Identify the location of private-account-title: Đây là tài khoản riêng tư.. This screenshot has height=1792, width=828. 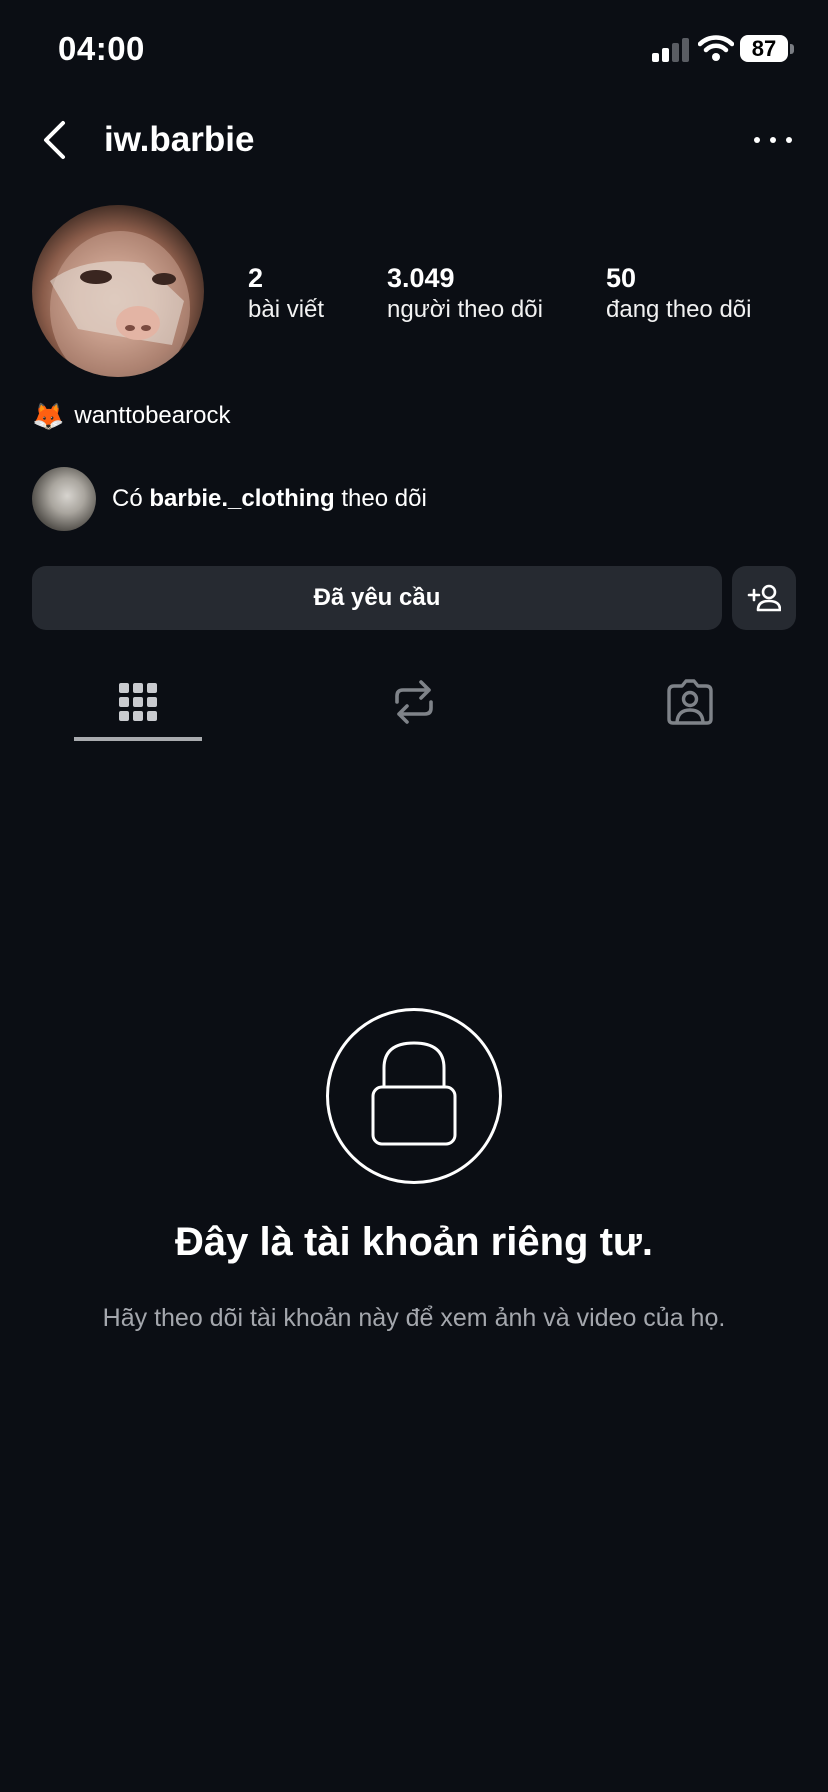
(414, 1242).